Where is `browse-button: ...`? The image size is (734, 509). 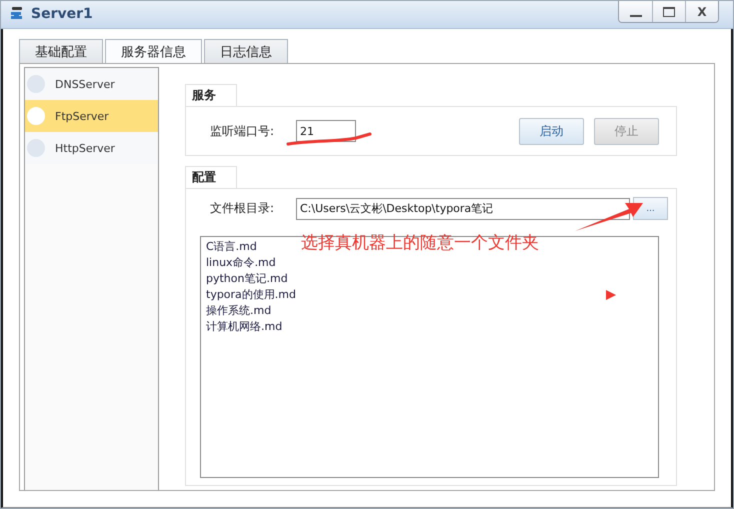
browse-button: ... is located at coordinates (650, 208).